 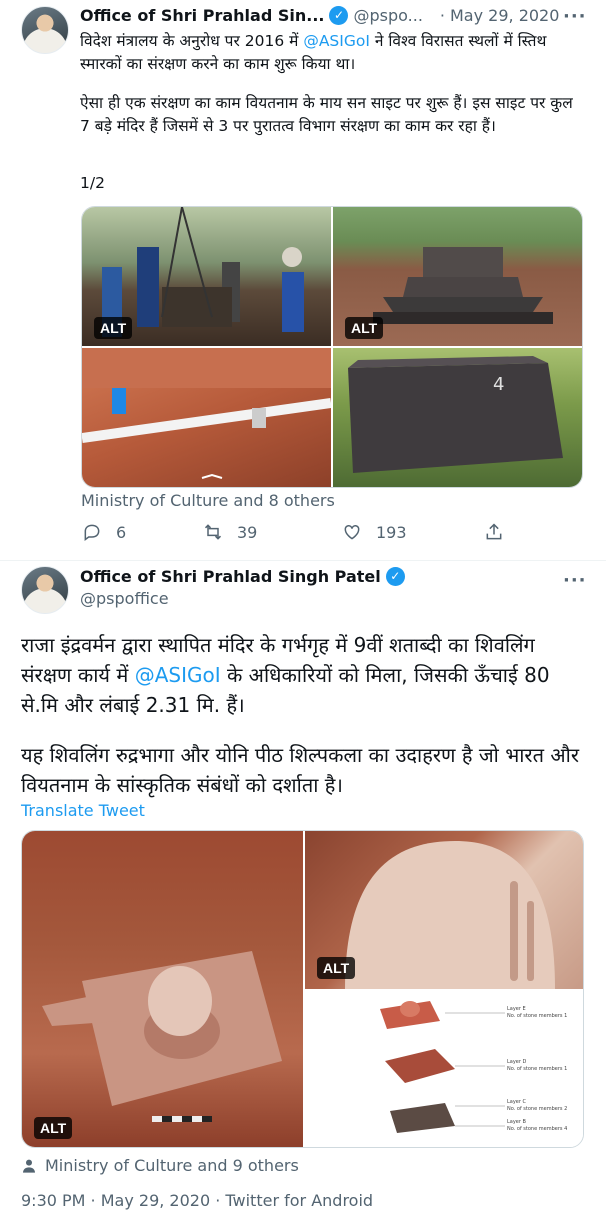 What do you see at coordinates (92, 183) in the screenshot?
I see `thread-marker: 1/2` at bounding box center [92, 183].